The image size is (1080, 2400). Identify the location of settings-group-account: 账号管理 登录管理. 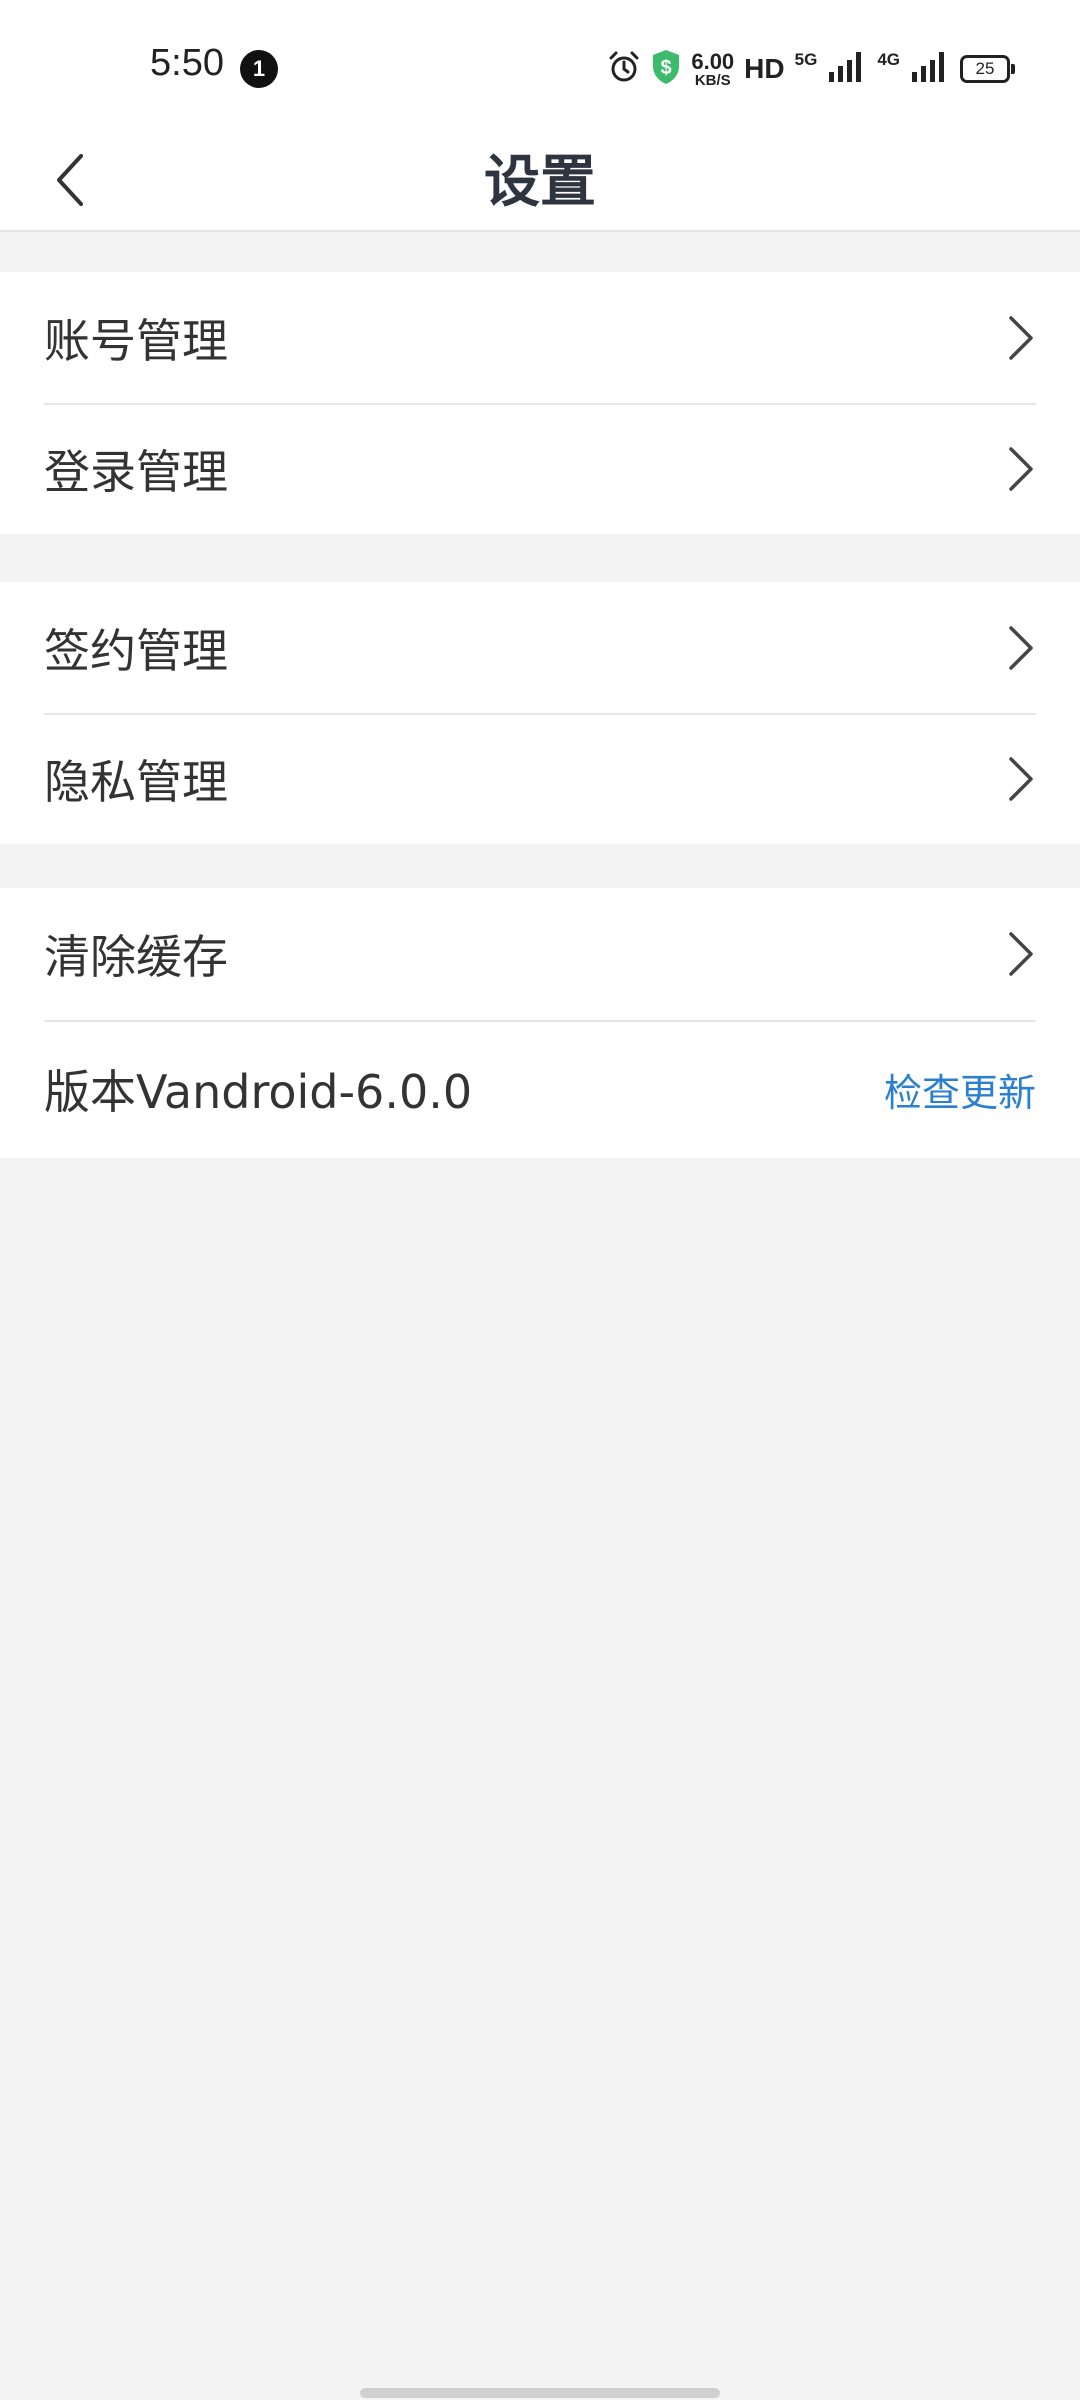
(540, 403).